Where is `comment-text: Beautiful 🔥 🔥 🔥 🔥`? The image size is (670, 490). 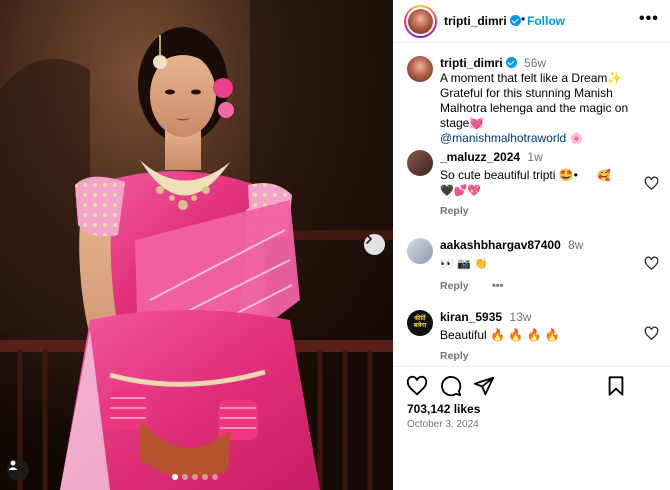 comment-text: Beautiful 🔥 🔥 🔥 🔥 is located at coordinates (500, 335).